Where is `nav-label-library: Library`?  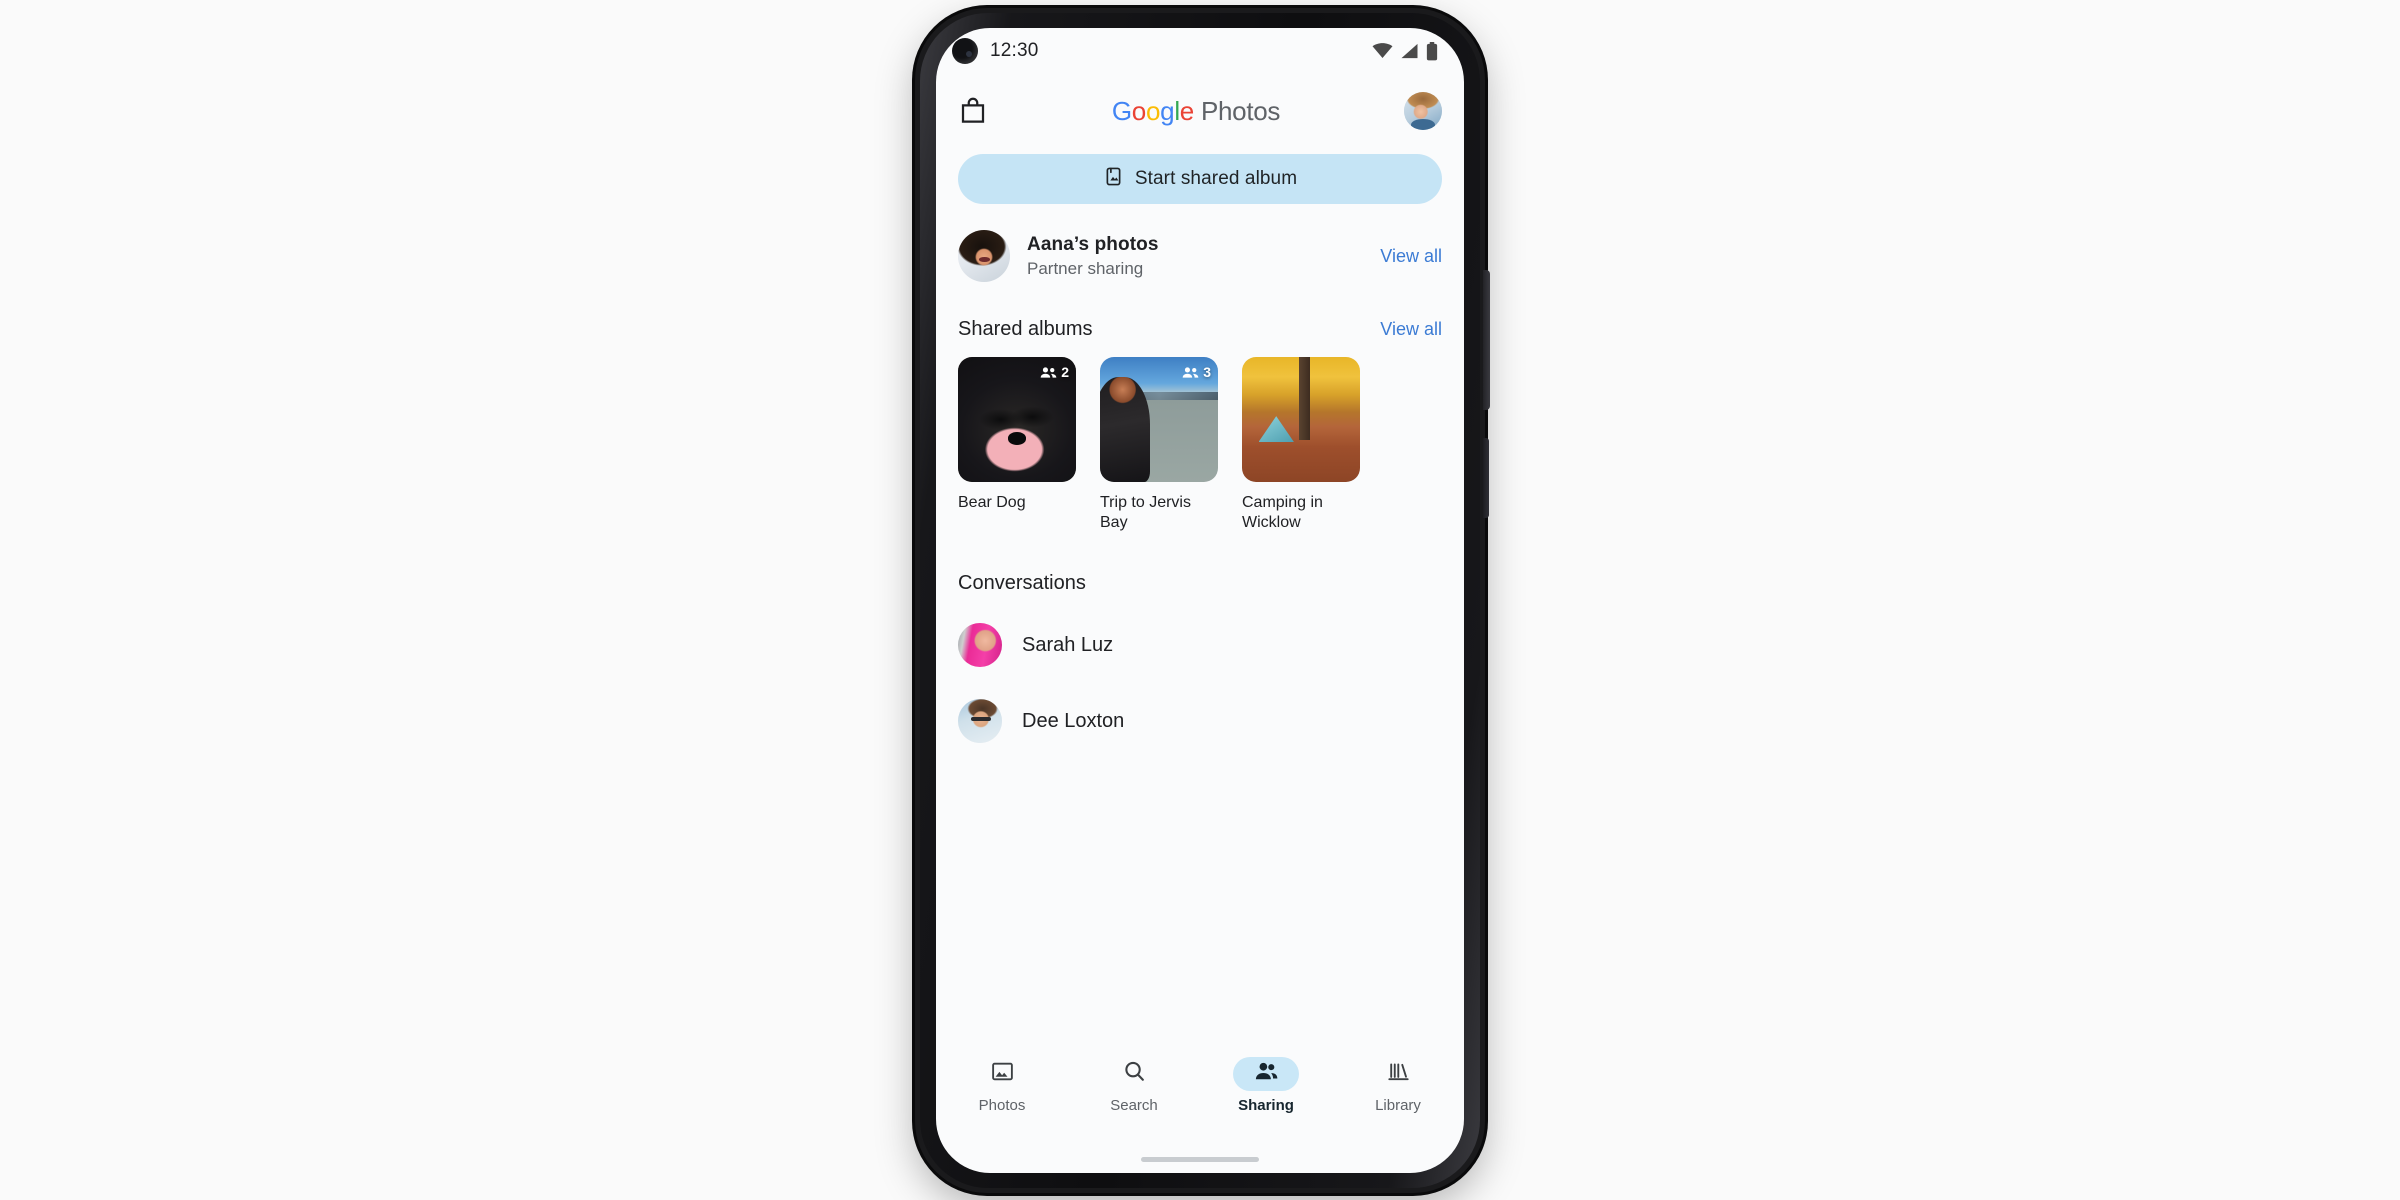
nav-label-library: Library is located at coordinates (1398, 1105).